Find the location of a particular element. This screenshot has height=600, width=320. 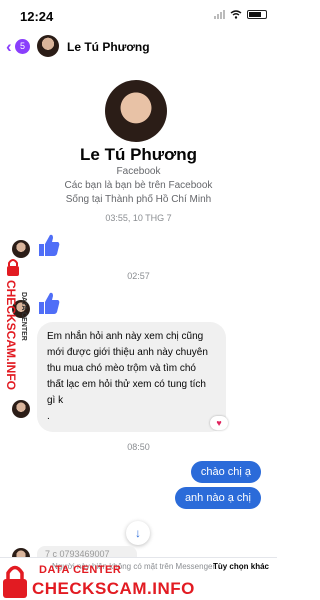

scroll-down-button: ↓ is located at coordinates (138, 533).